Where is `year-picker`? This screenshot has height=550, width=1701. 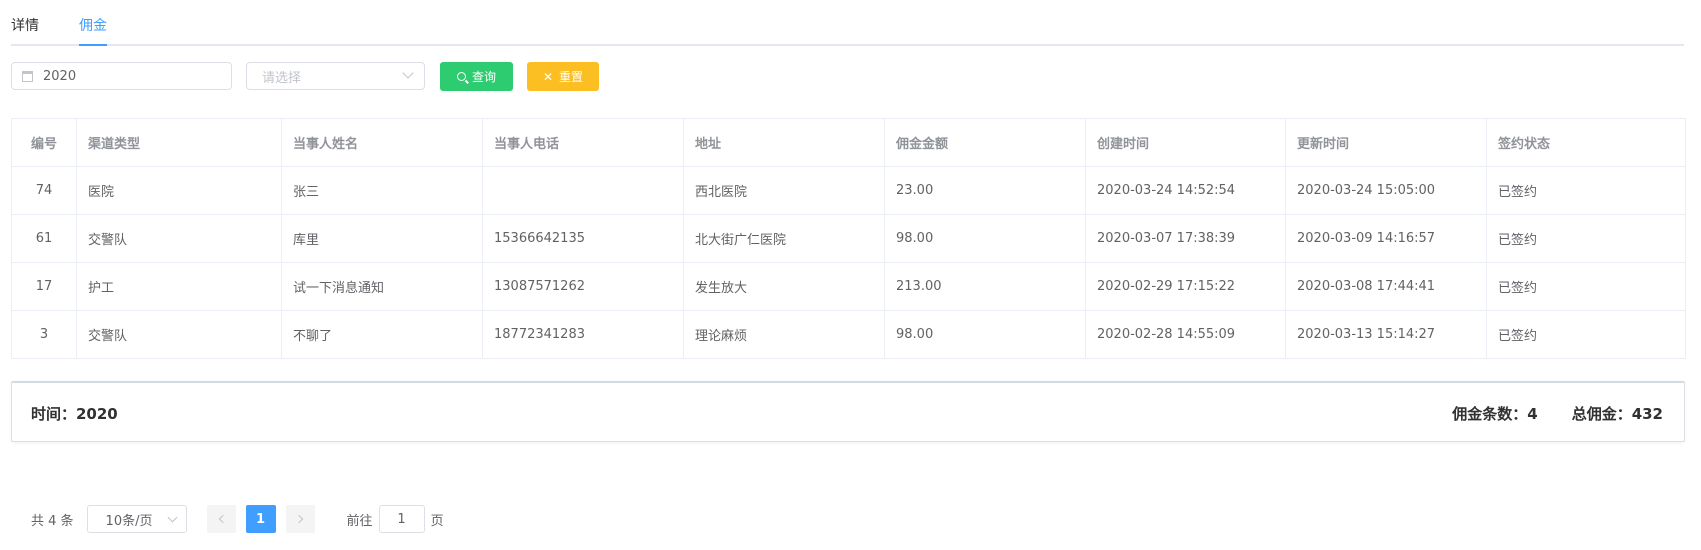 year-picker is located at coordinates (121, 76).